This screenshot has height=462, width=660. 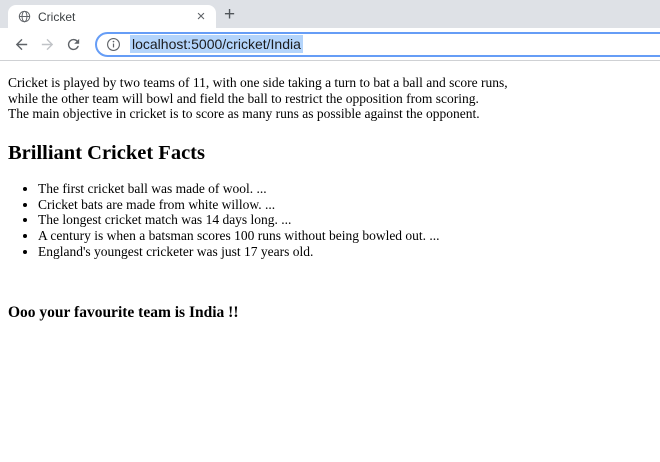 What do you see at coordinates (113, 44) in the screenshot?
I see `info-icon` at bounding box center [113, 44].